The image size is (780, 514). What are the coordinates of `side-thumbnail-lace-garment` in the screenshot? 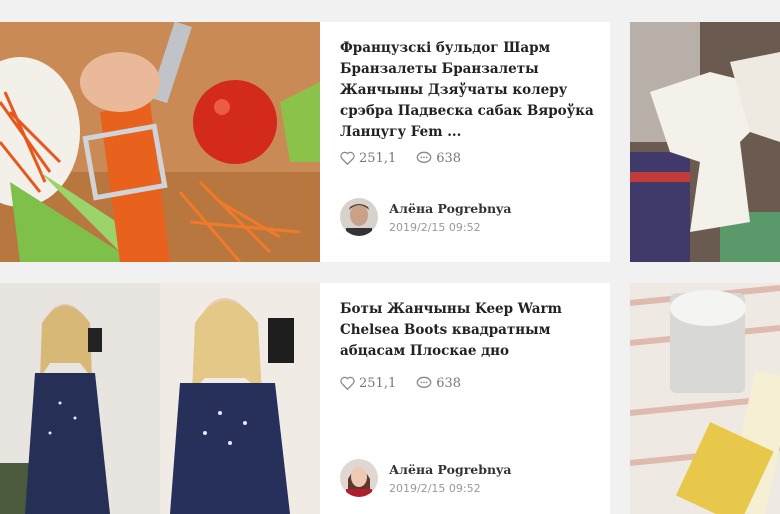 It's located at (705, 142).